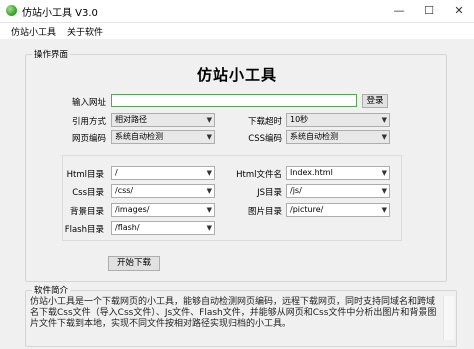  What do you see at coordinates (127, 227) in the screenshot?
I see `flash-dir-select-value: /flash/` at bounding box center [127, 227].